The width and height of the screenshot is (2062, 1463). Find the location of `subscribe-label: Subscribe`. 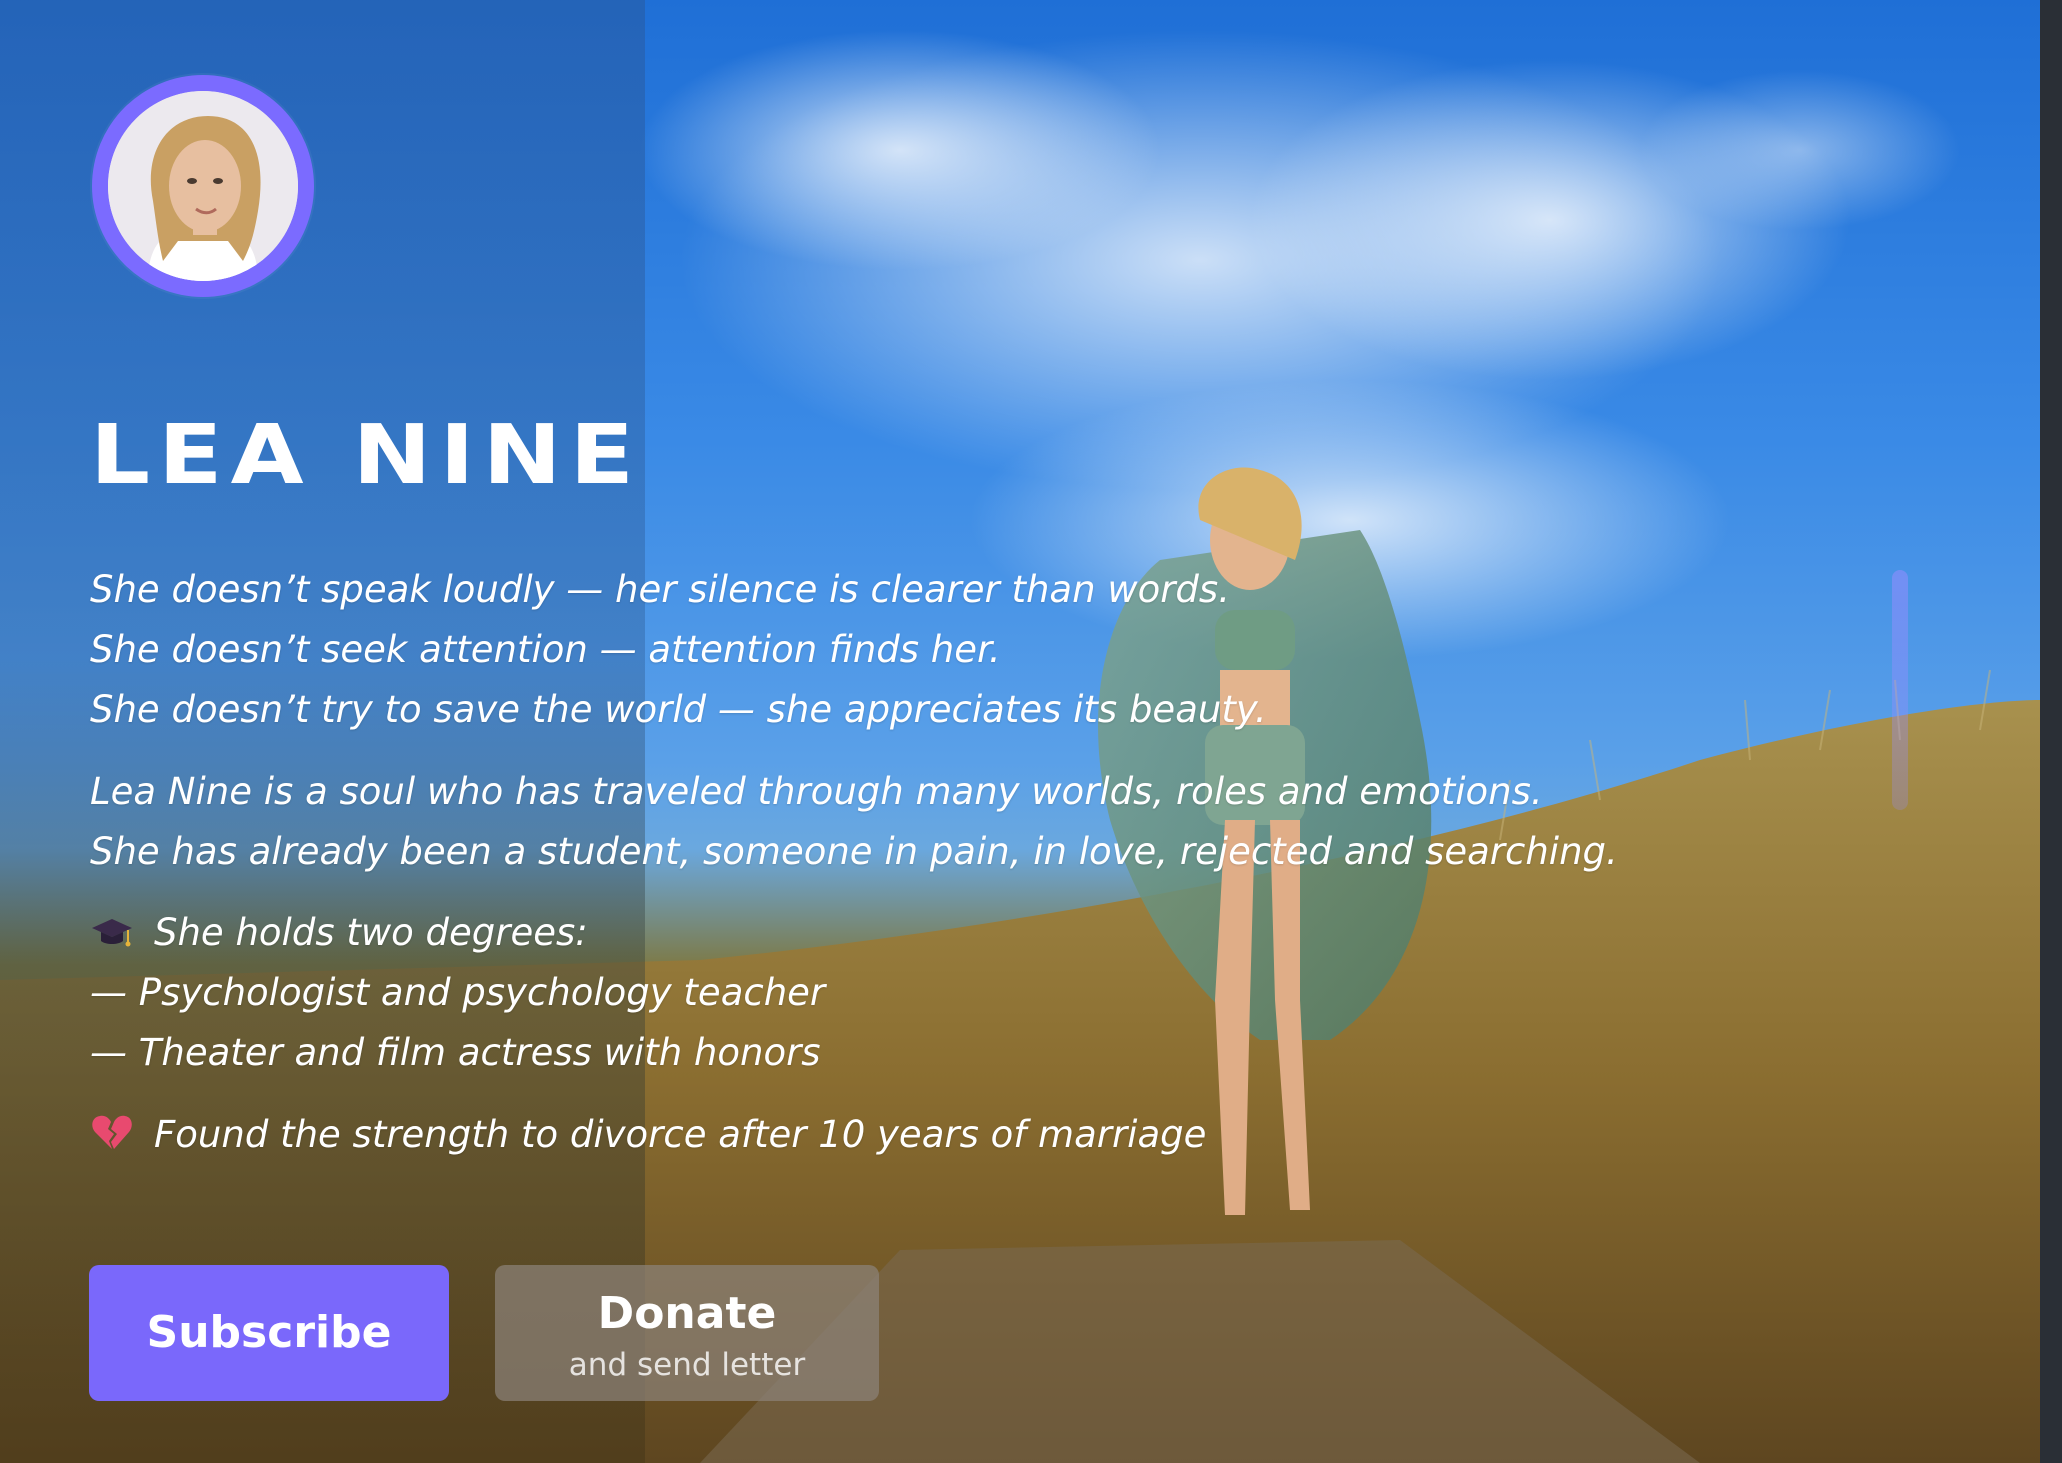

subscribe-label: Subscribe is located at coordinates (269, 1332).